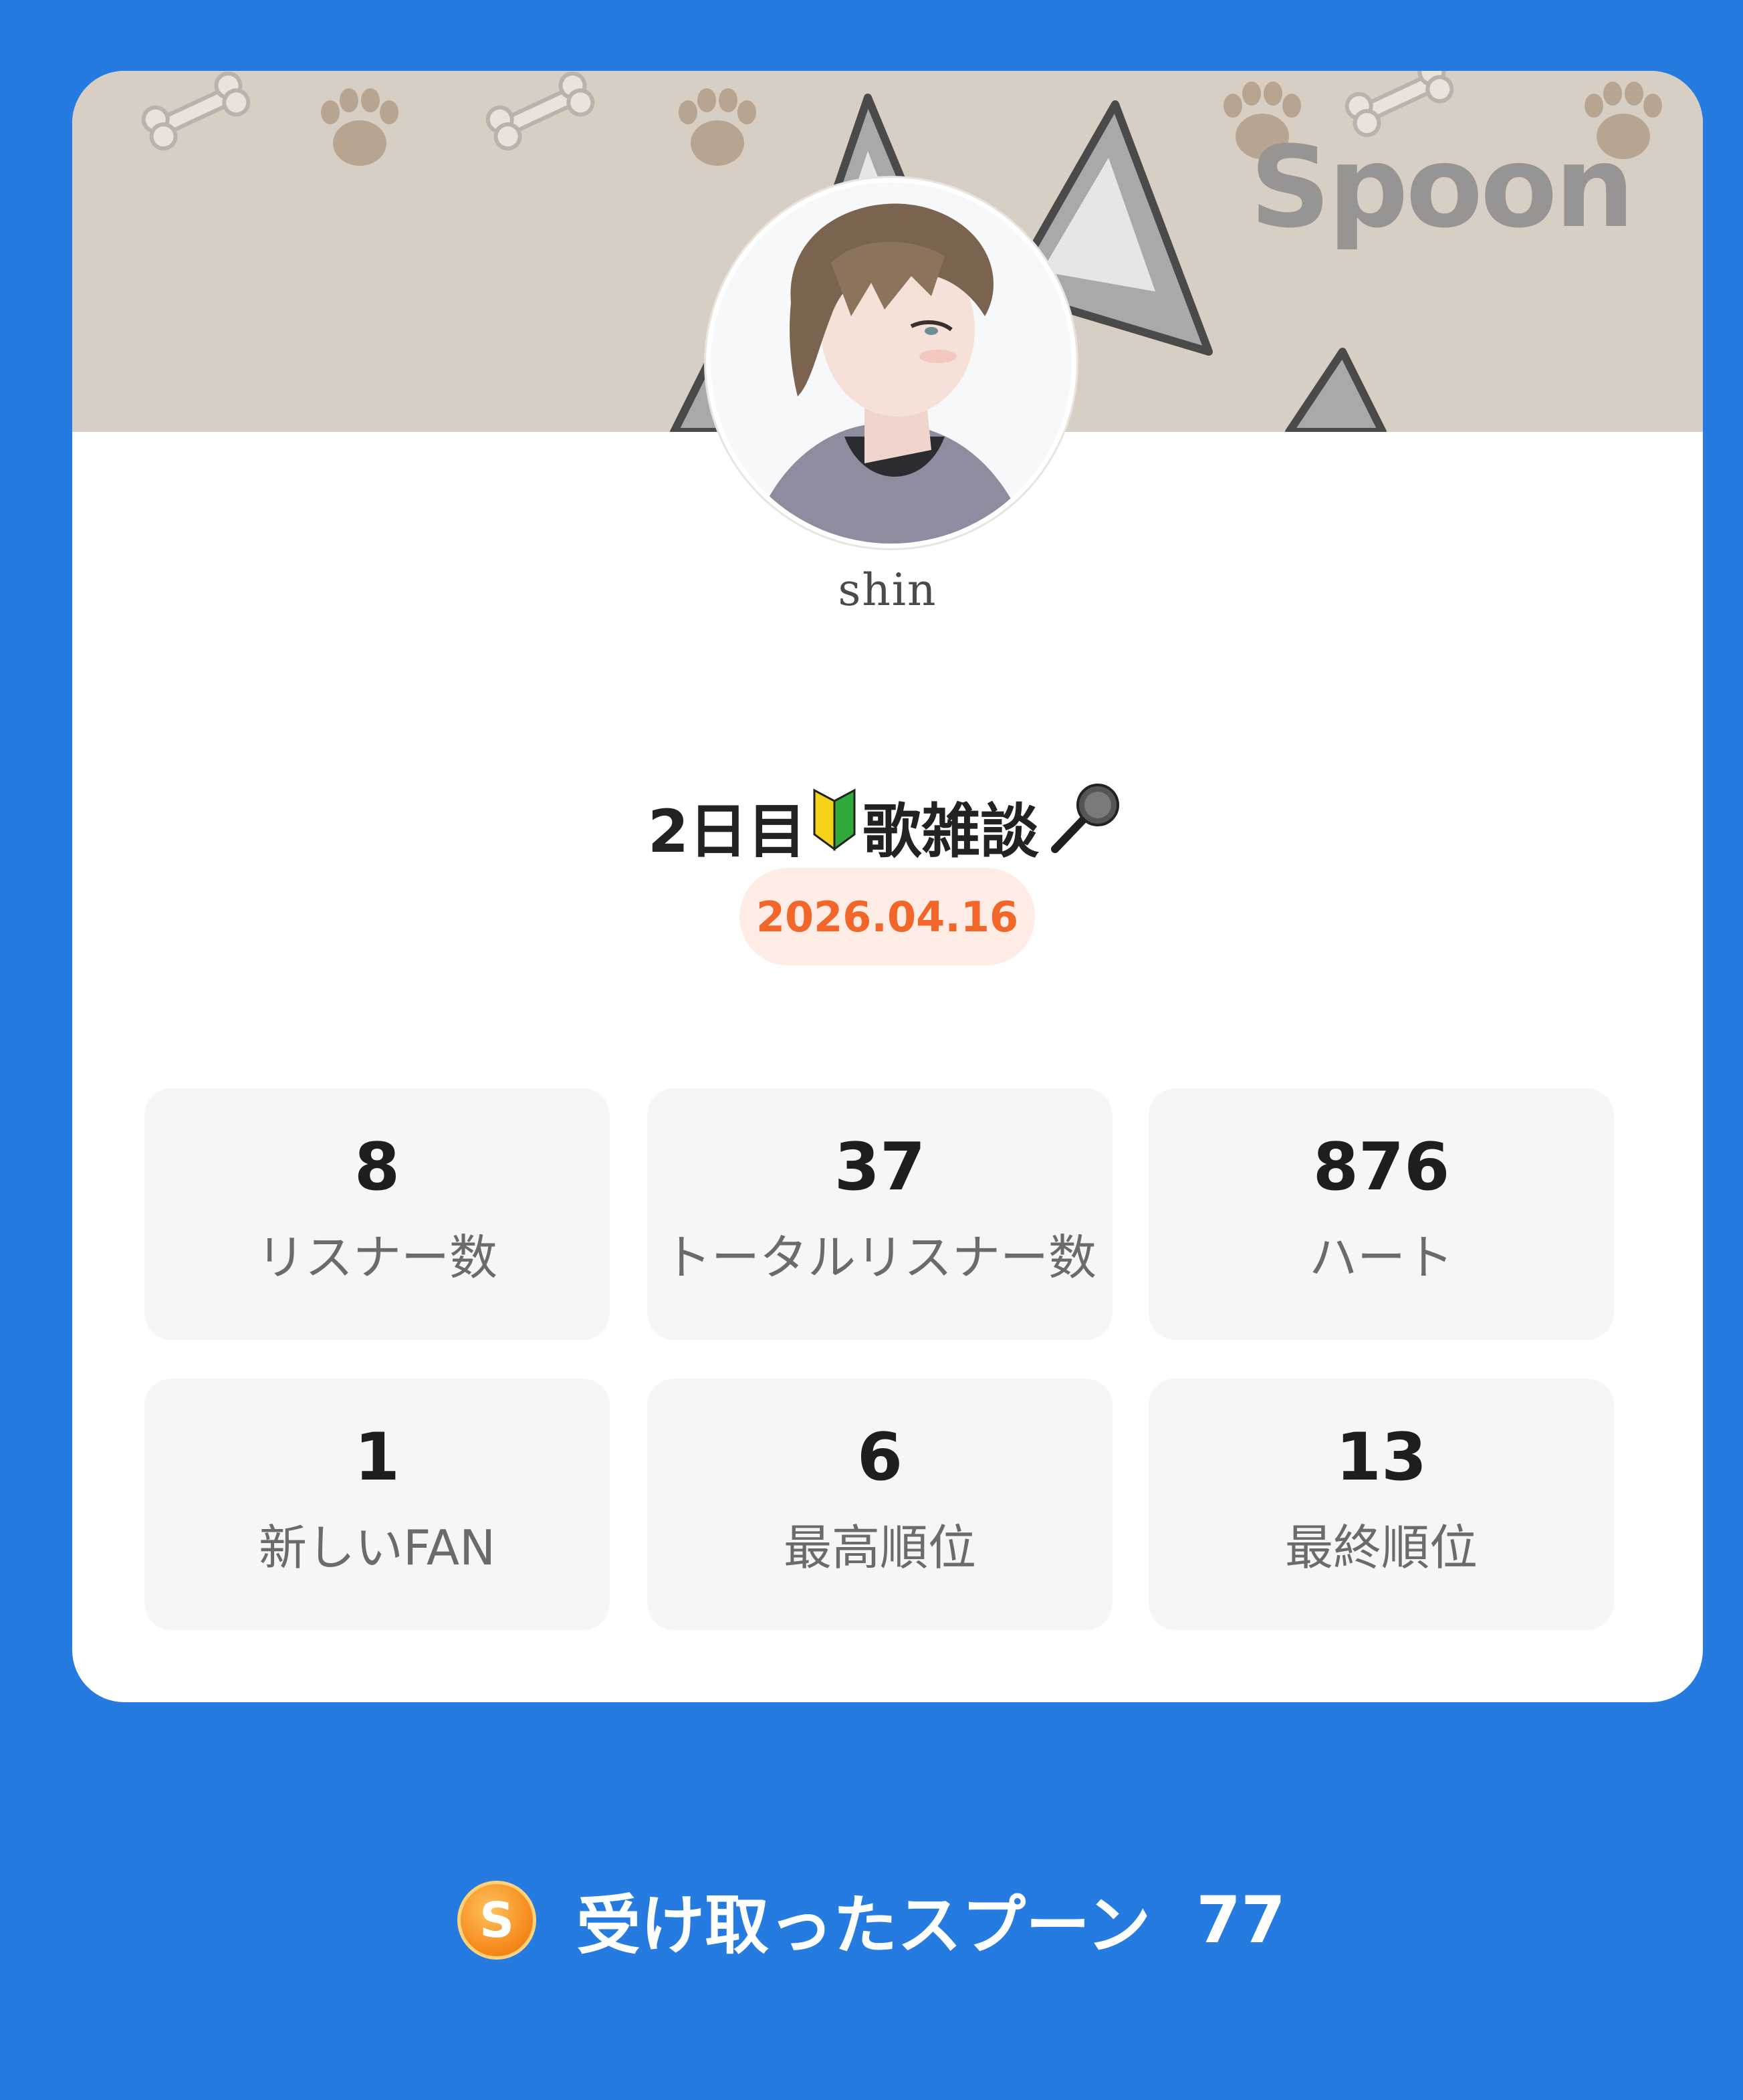 The width and height of the screenshot is (1743, 2100). I want to click on avatar-illustration, so click(892, 364).